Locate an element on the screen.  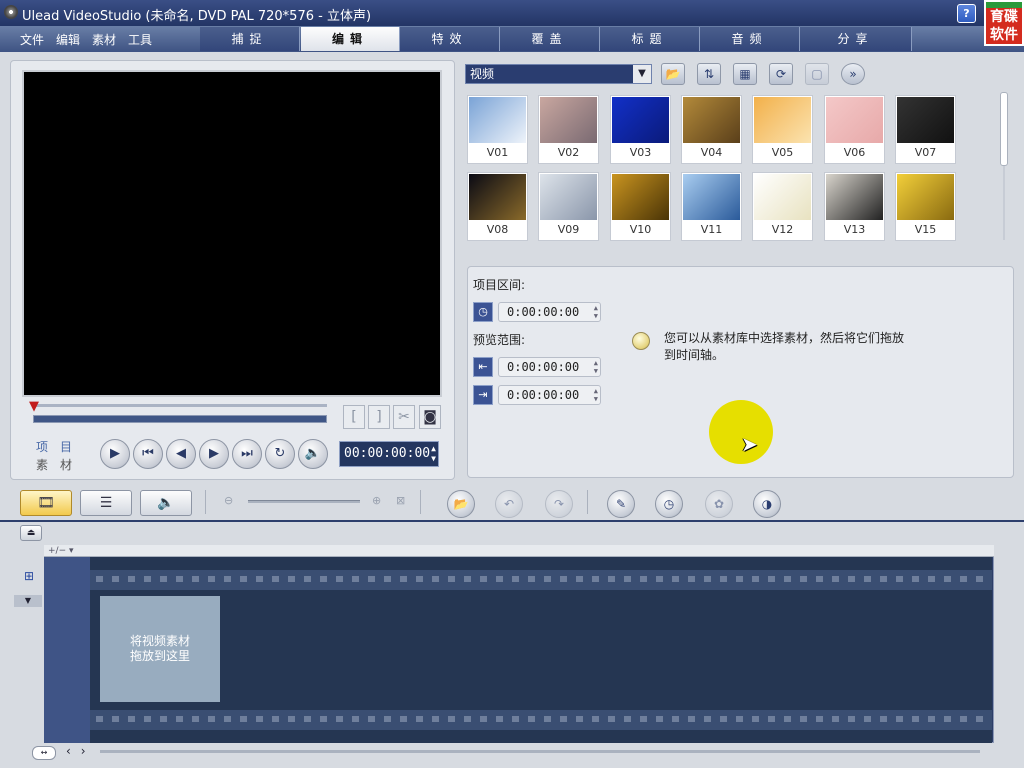
insert-media-icon: 📂 is located at coordinates (461, 504).